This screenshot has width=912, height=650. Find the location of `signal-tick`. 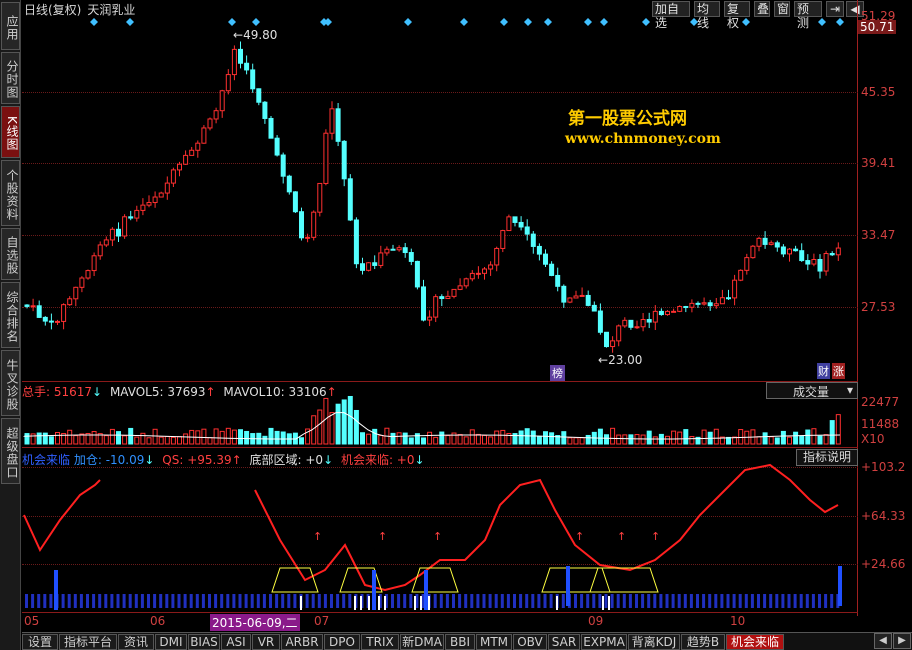

signal-tick is located at coordinates (421, 603).